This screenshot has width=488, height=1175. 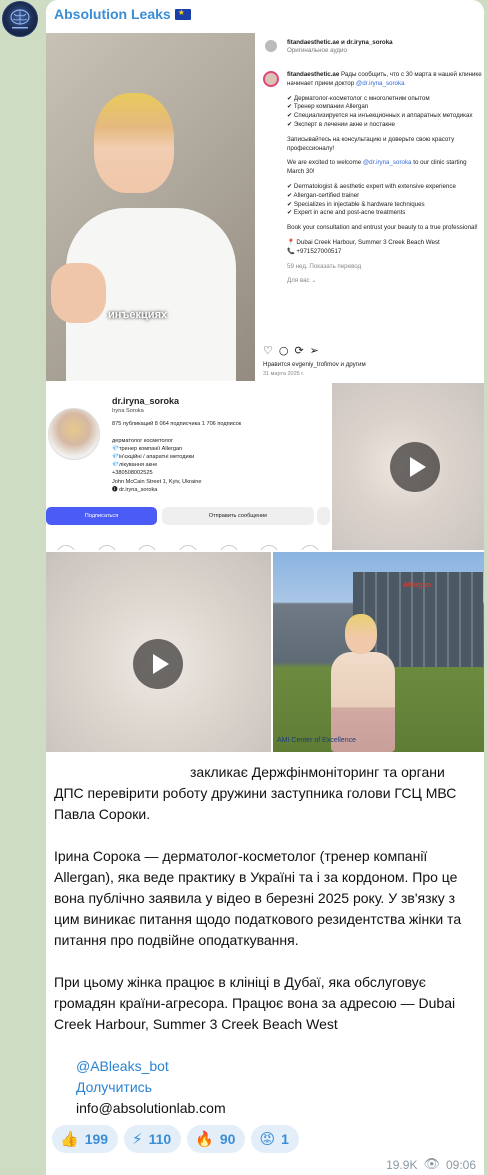 What do you see at coordinates (402, 1164) in the screenshot?
I see `view-count: 19.9K` at bounding box center [402, 1164].